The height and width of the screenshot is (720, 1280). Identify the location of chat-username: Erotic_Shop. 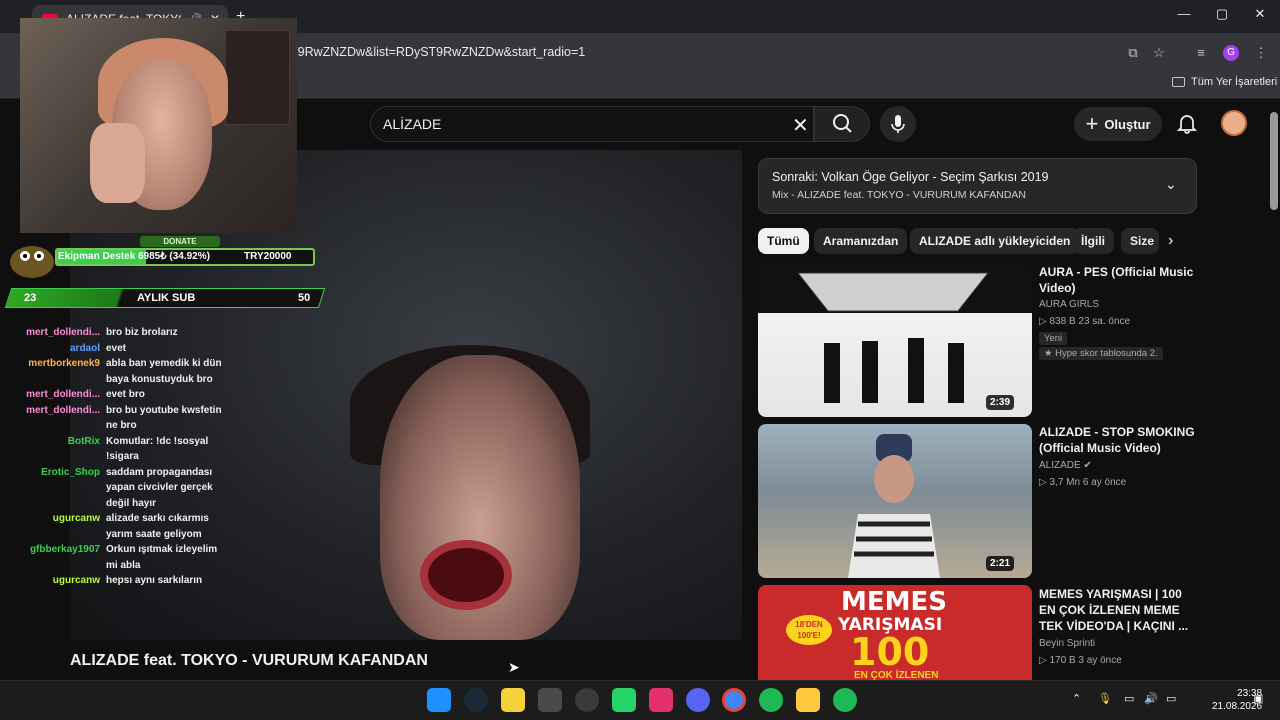
(61, 488).